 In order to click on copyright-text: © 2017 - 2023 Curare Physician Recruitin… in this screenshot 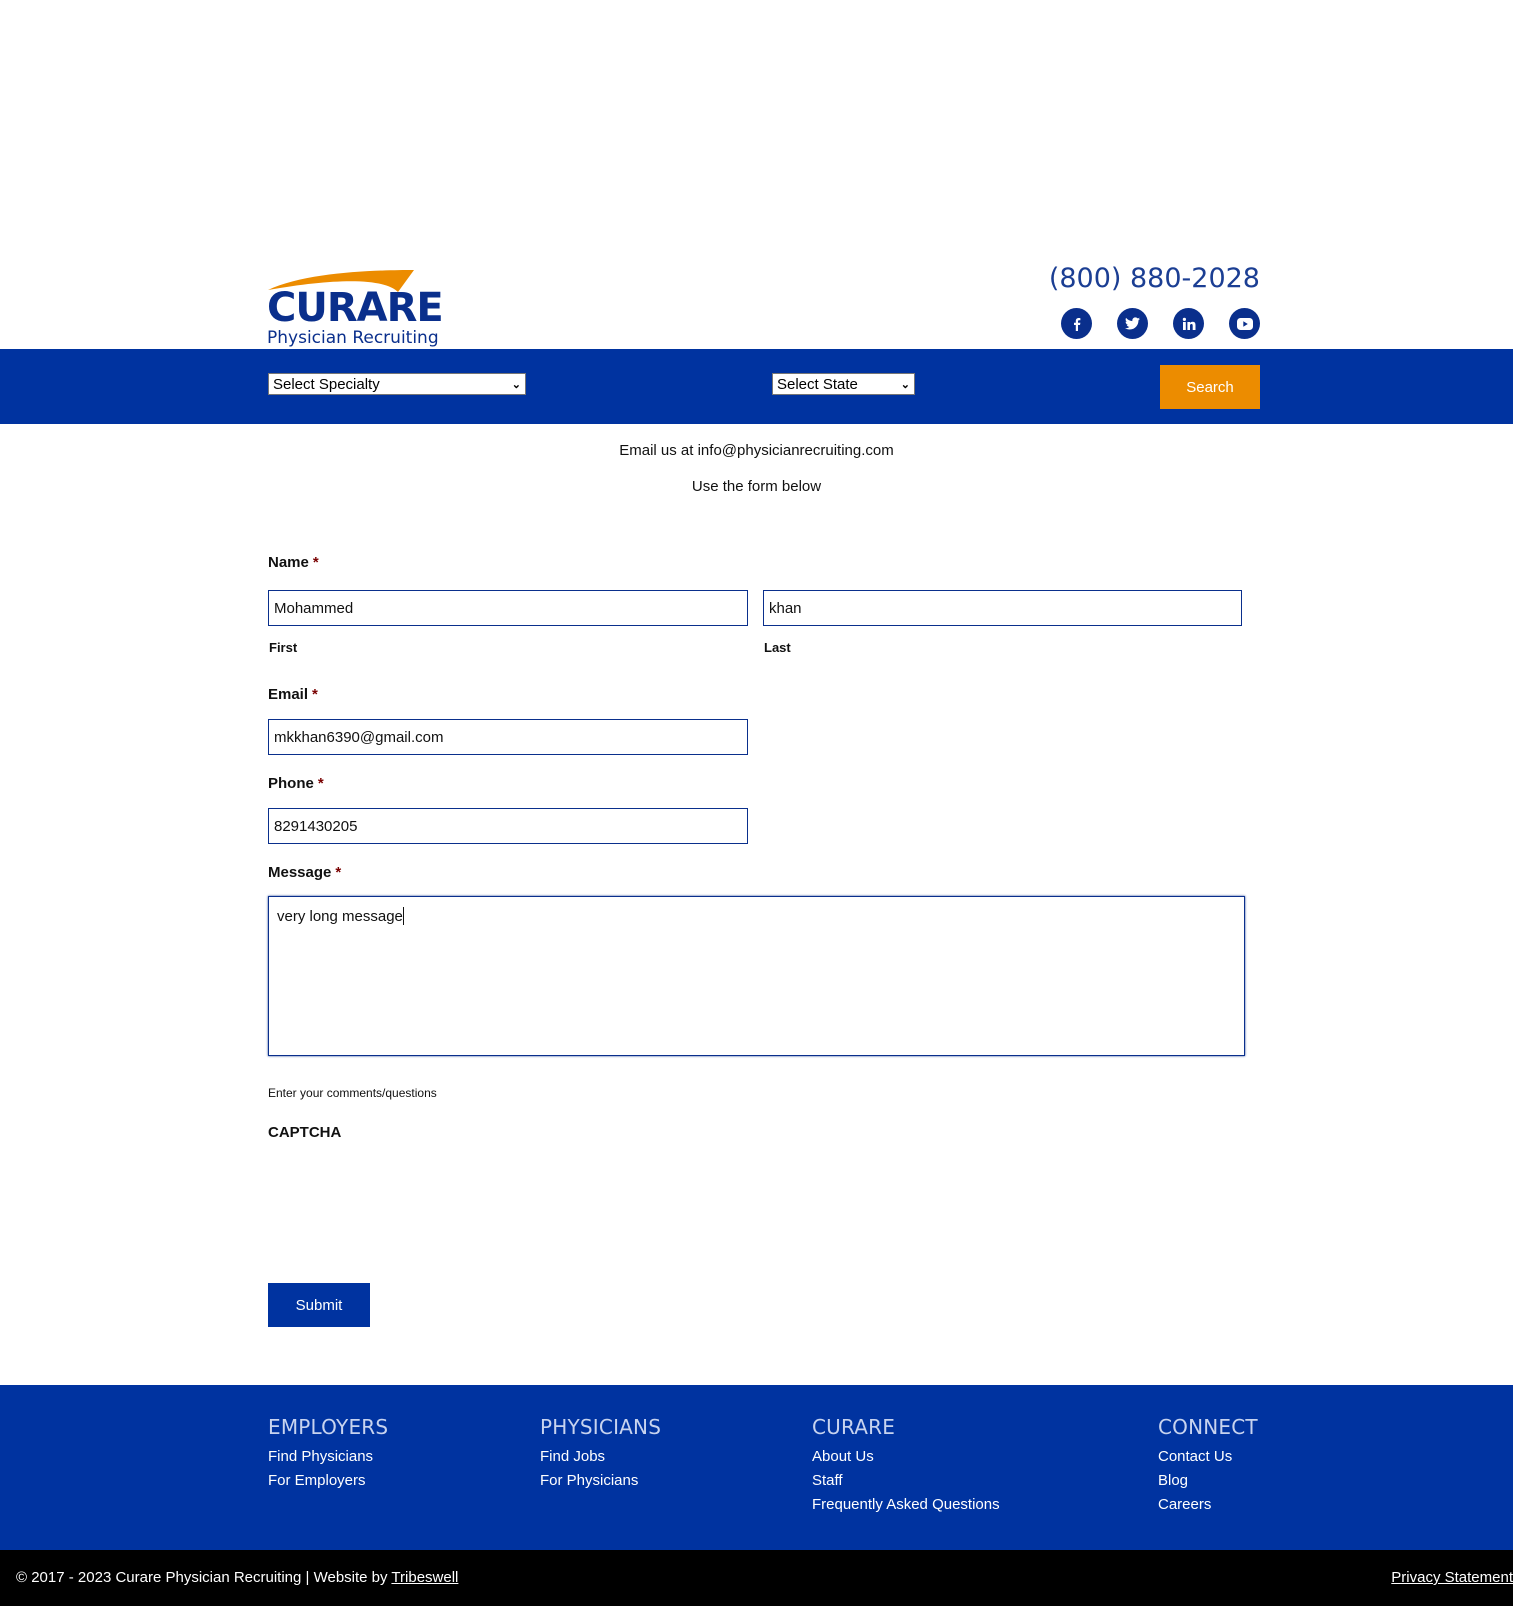, I will do `click(237, 1577)`.